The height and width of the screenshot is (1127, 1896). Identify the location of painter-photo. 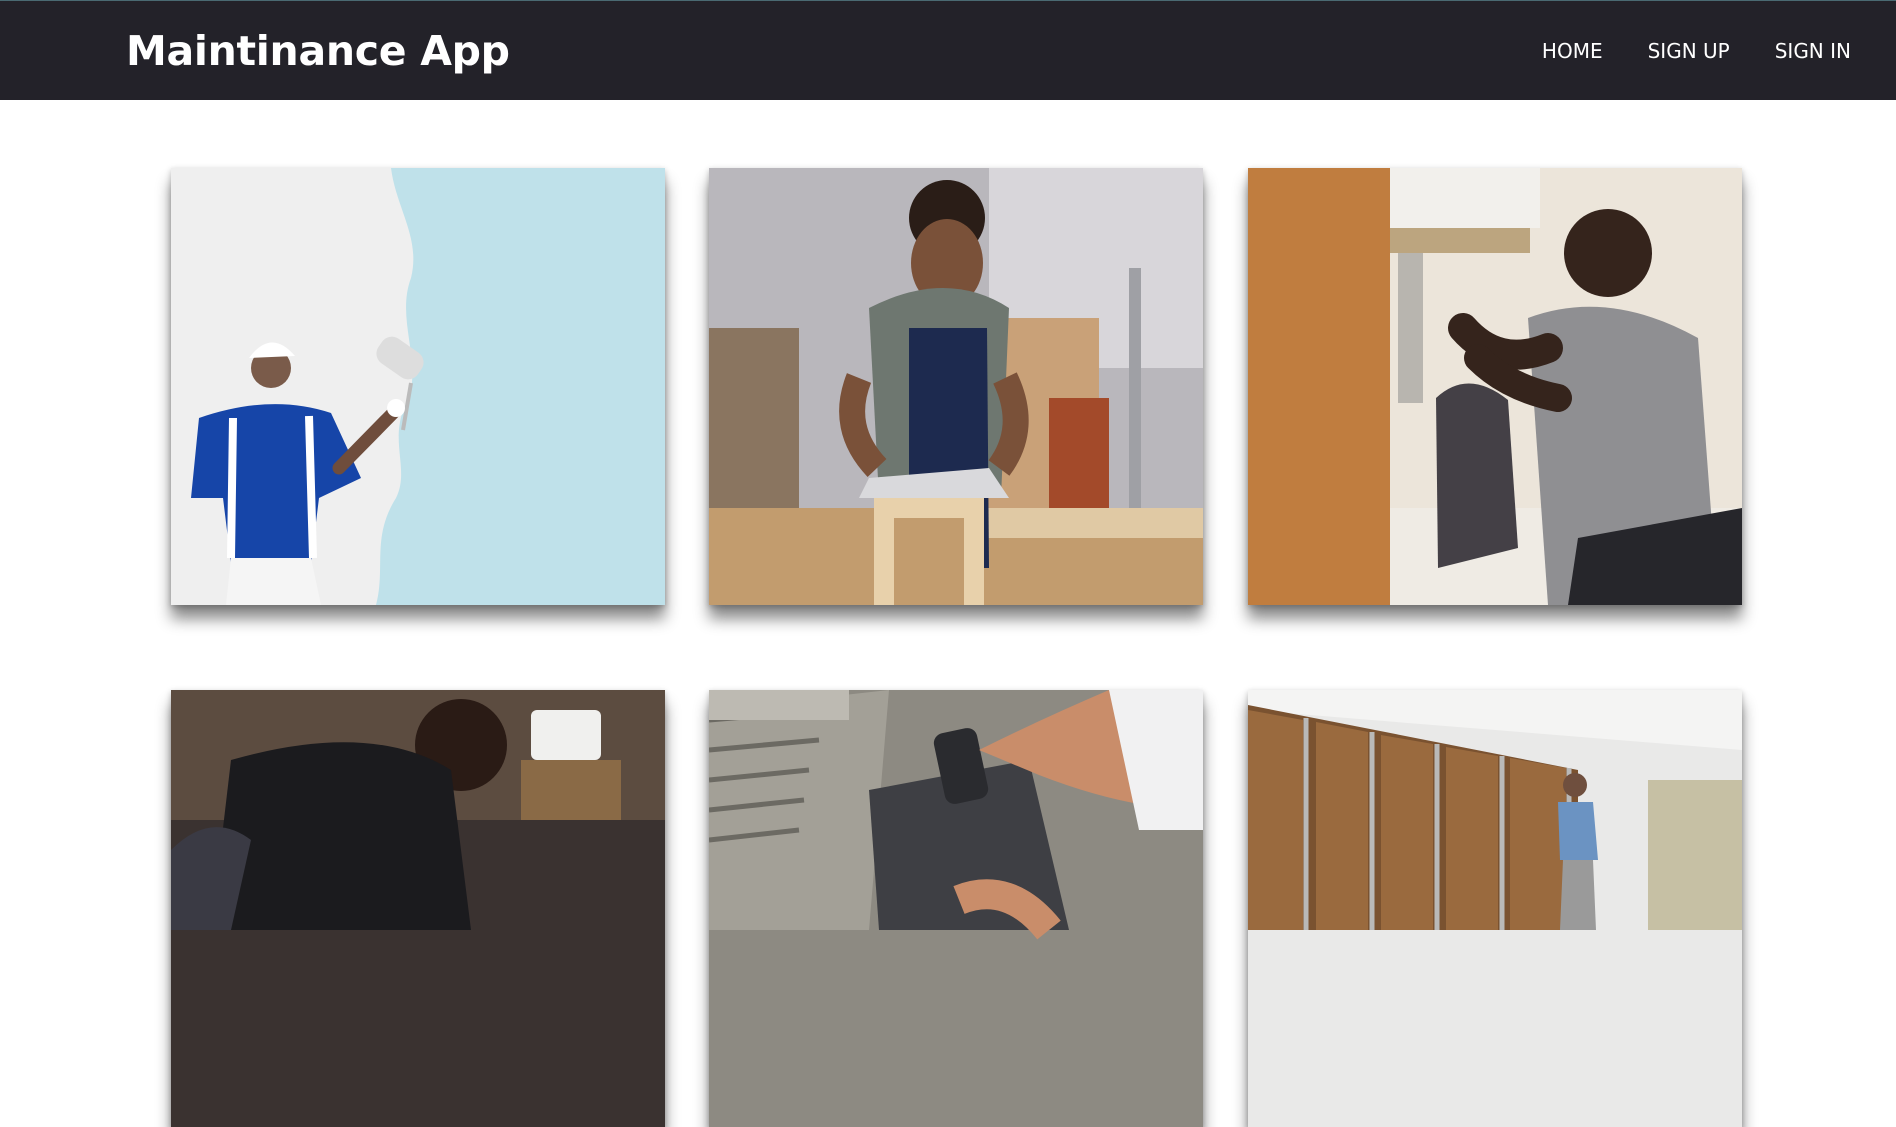
(418, 386).